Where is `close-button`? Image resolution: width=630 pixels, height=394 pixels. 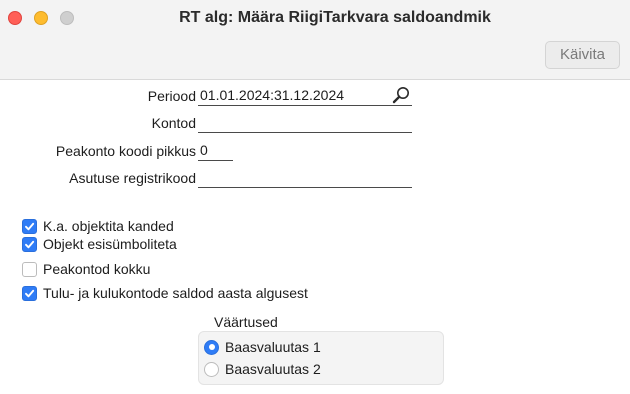 close-button is located at coordinates (15, 18).